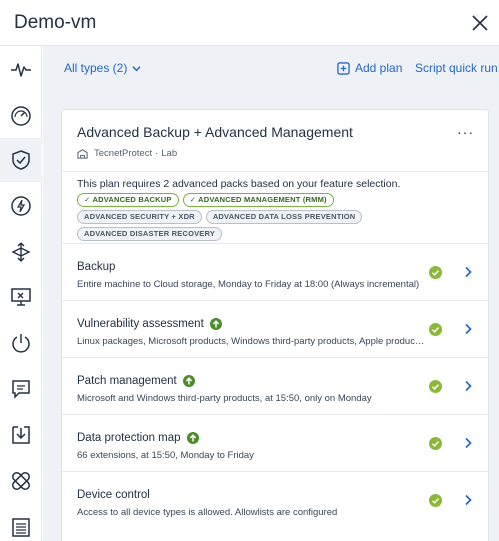 The width and height of the screenshot is (499, 541). Describe the element at coordinates (284, 217) in the screenshot. I see `pack-badge: ADVANCED DATA LOSS PREVENTION` at that location.